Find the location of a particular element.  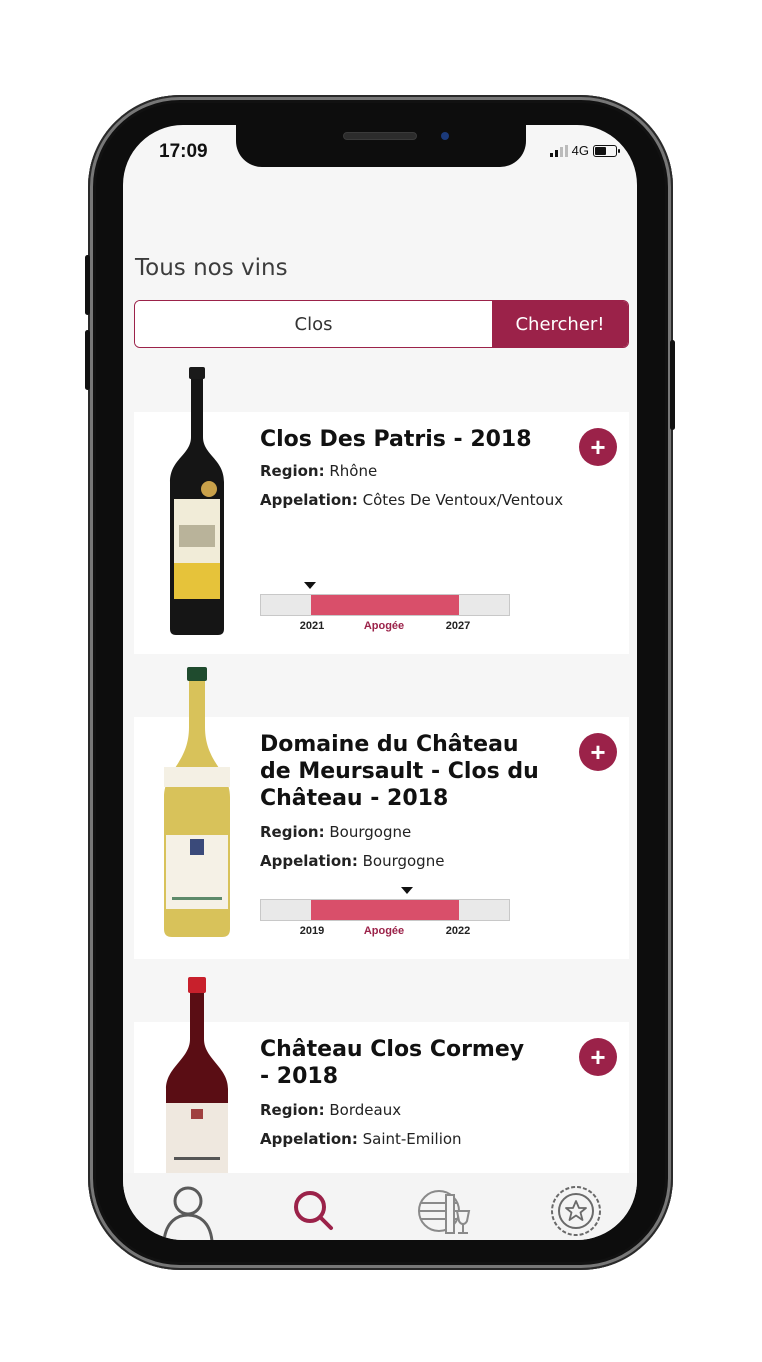

wine-name: Château Clos Cormey - 2018 is located at coordinates (392, 1063).